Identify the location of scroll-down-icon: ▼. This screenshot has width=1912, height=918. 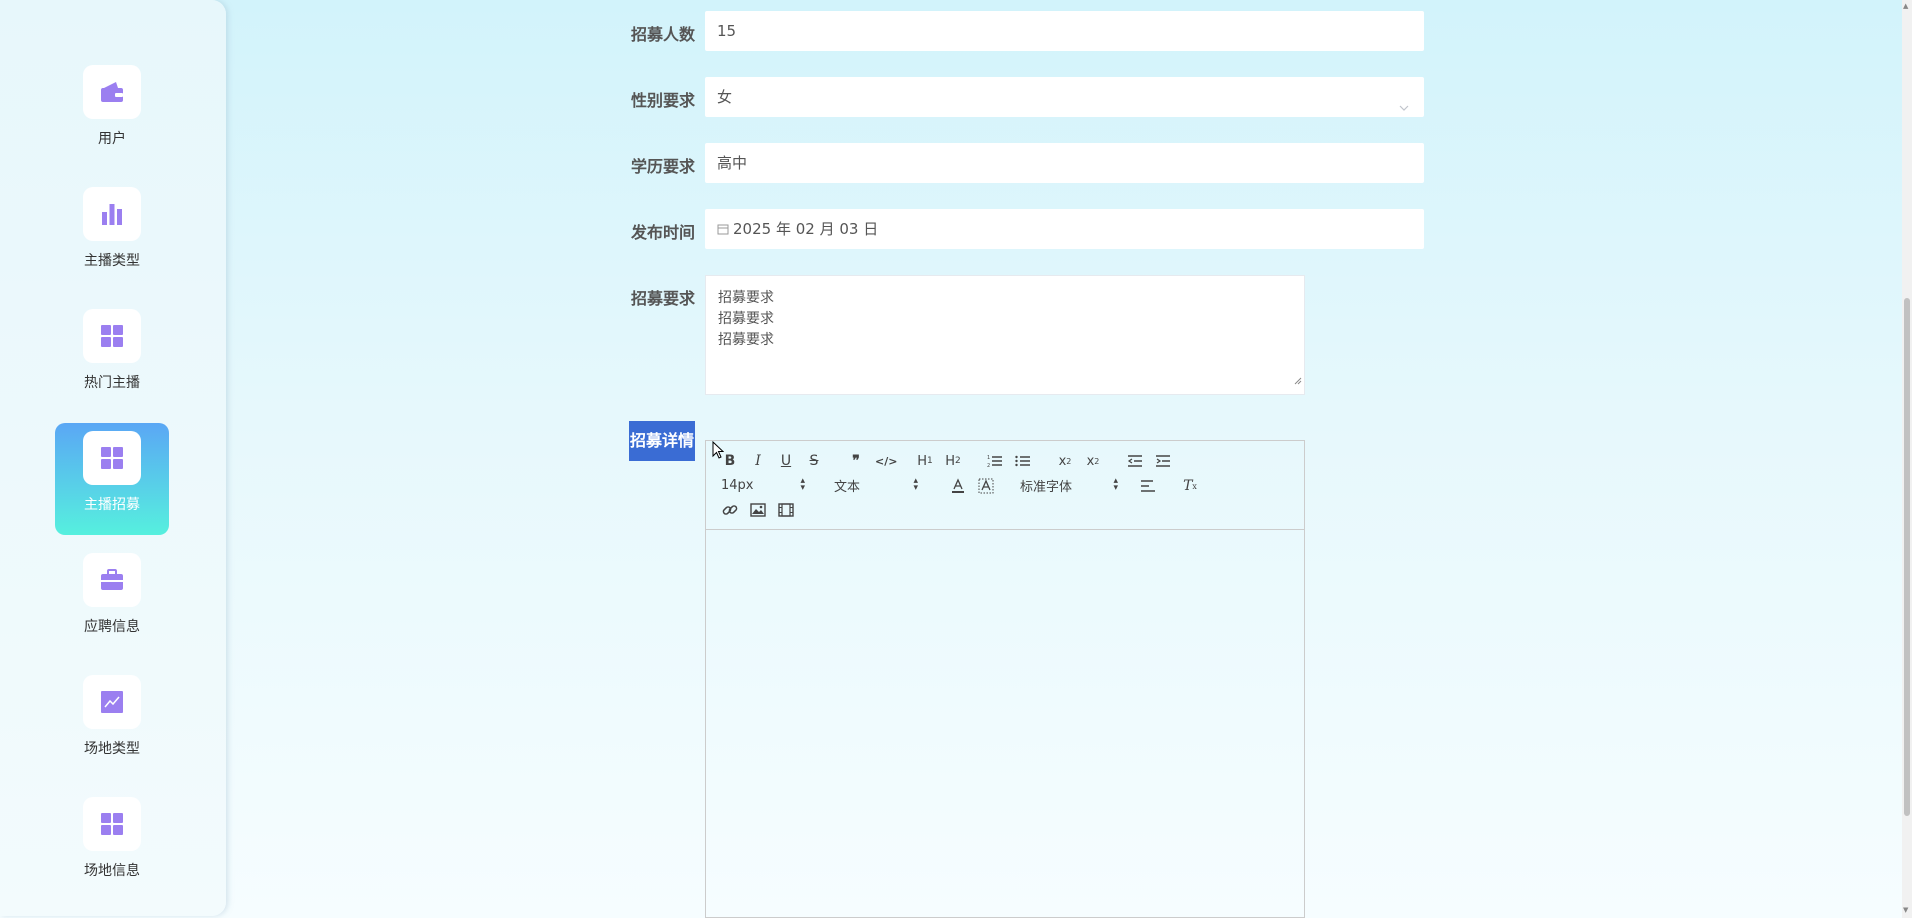
(1905, 910).